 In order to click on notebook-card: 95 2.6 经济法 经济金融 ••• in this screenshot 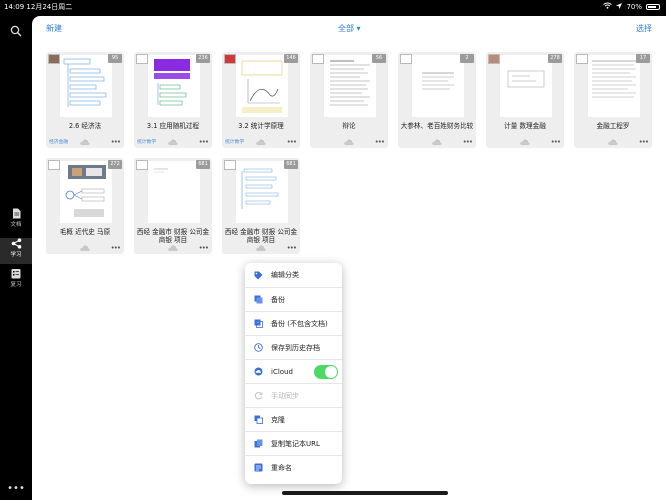, I will do `click(85, 100)`.